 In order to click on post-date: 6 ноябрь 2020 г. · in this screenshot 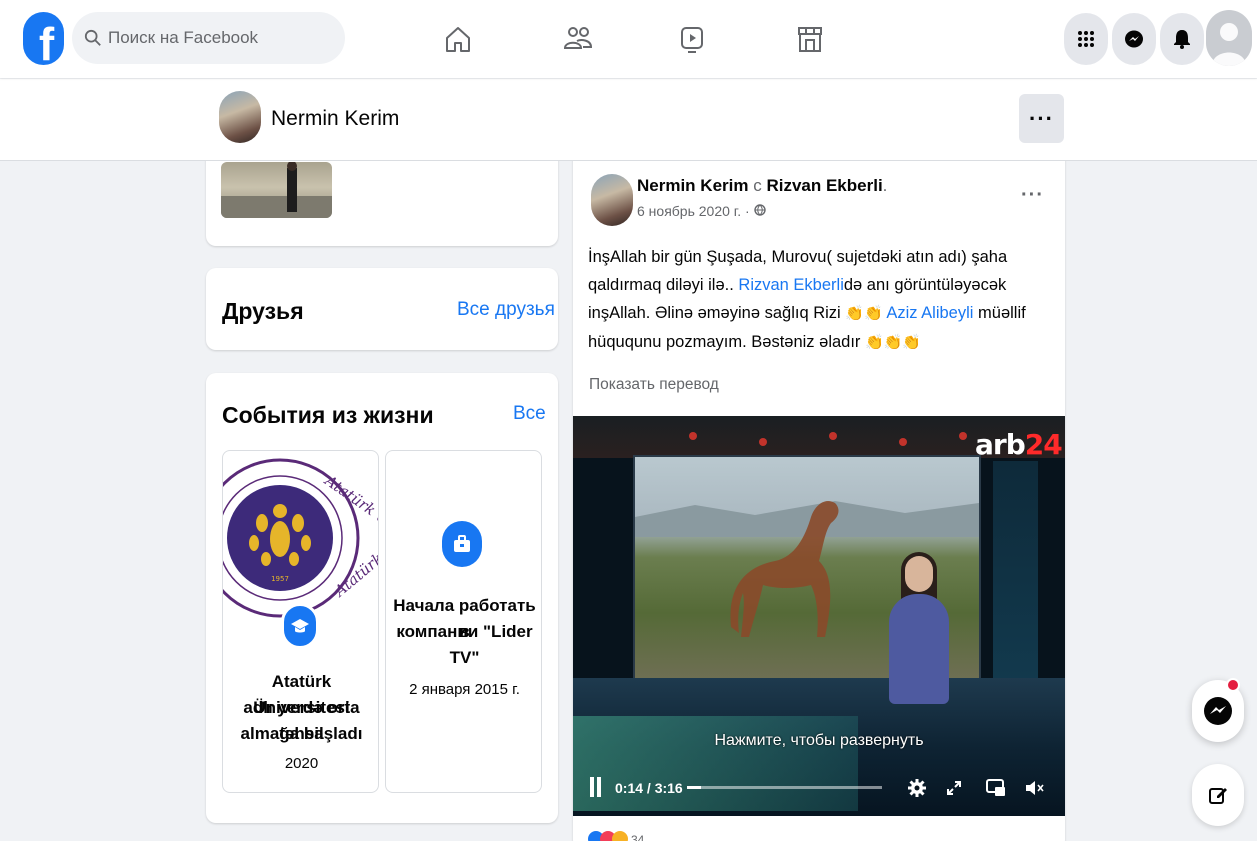, I will do `click(701, 211)`.